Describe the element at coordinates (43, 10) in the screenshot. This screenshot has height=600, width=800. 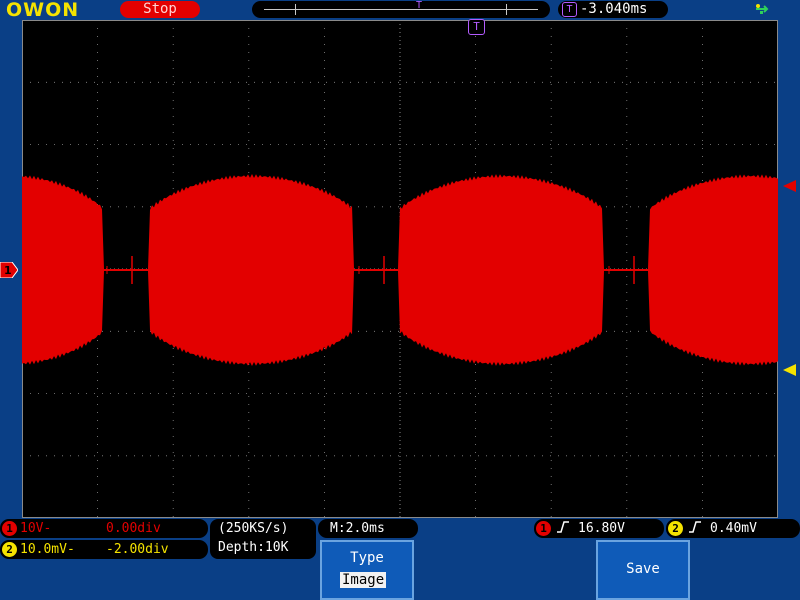
I see `owon-logo: OWON` at that location.